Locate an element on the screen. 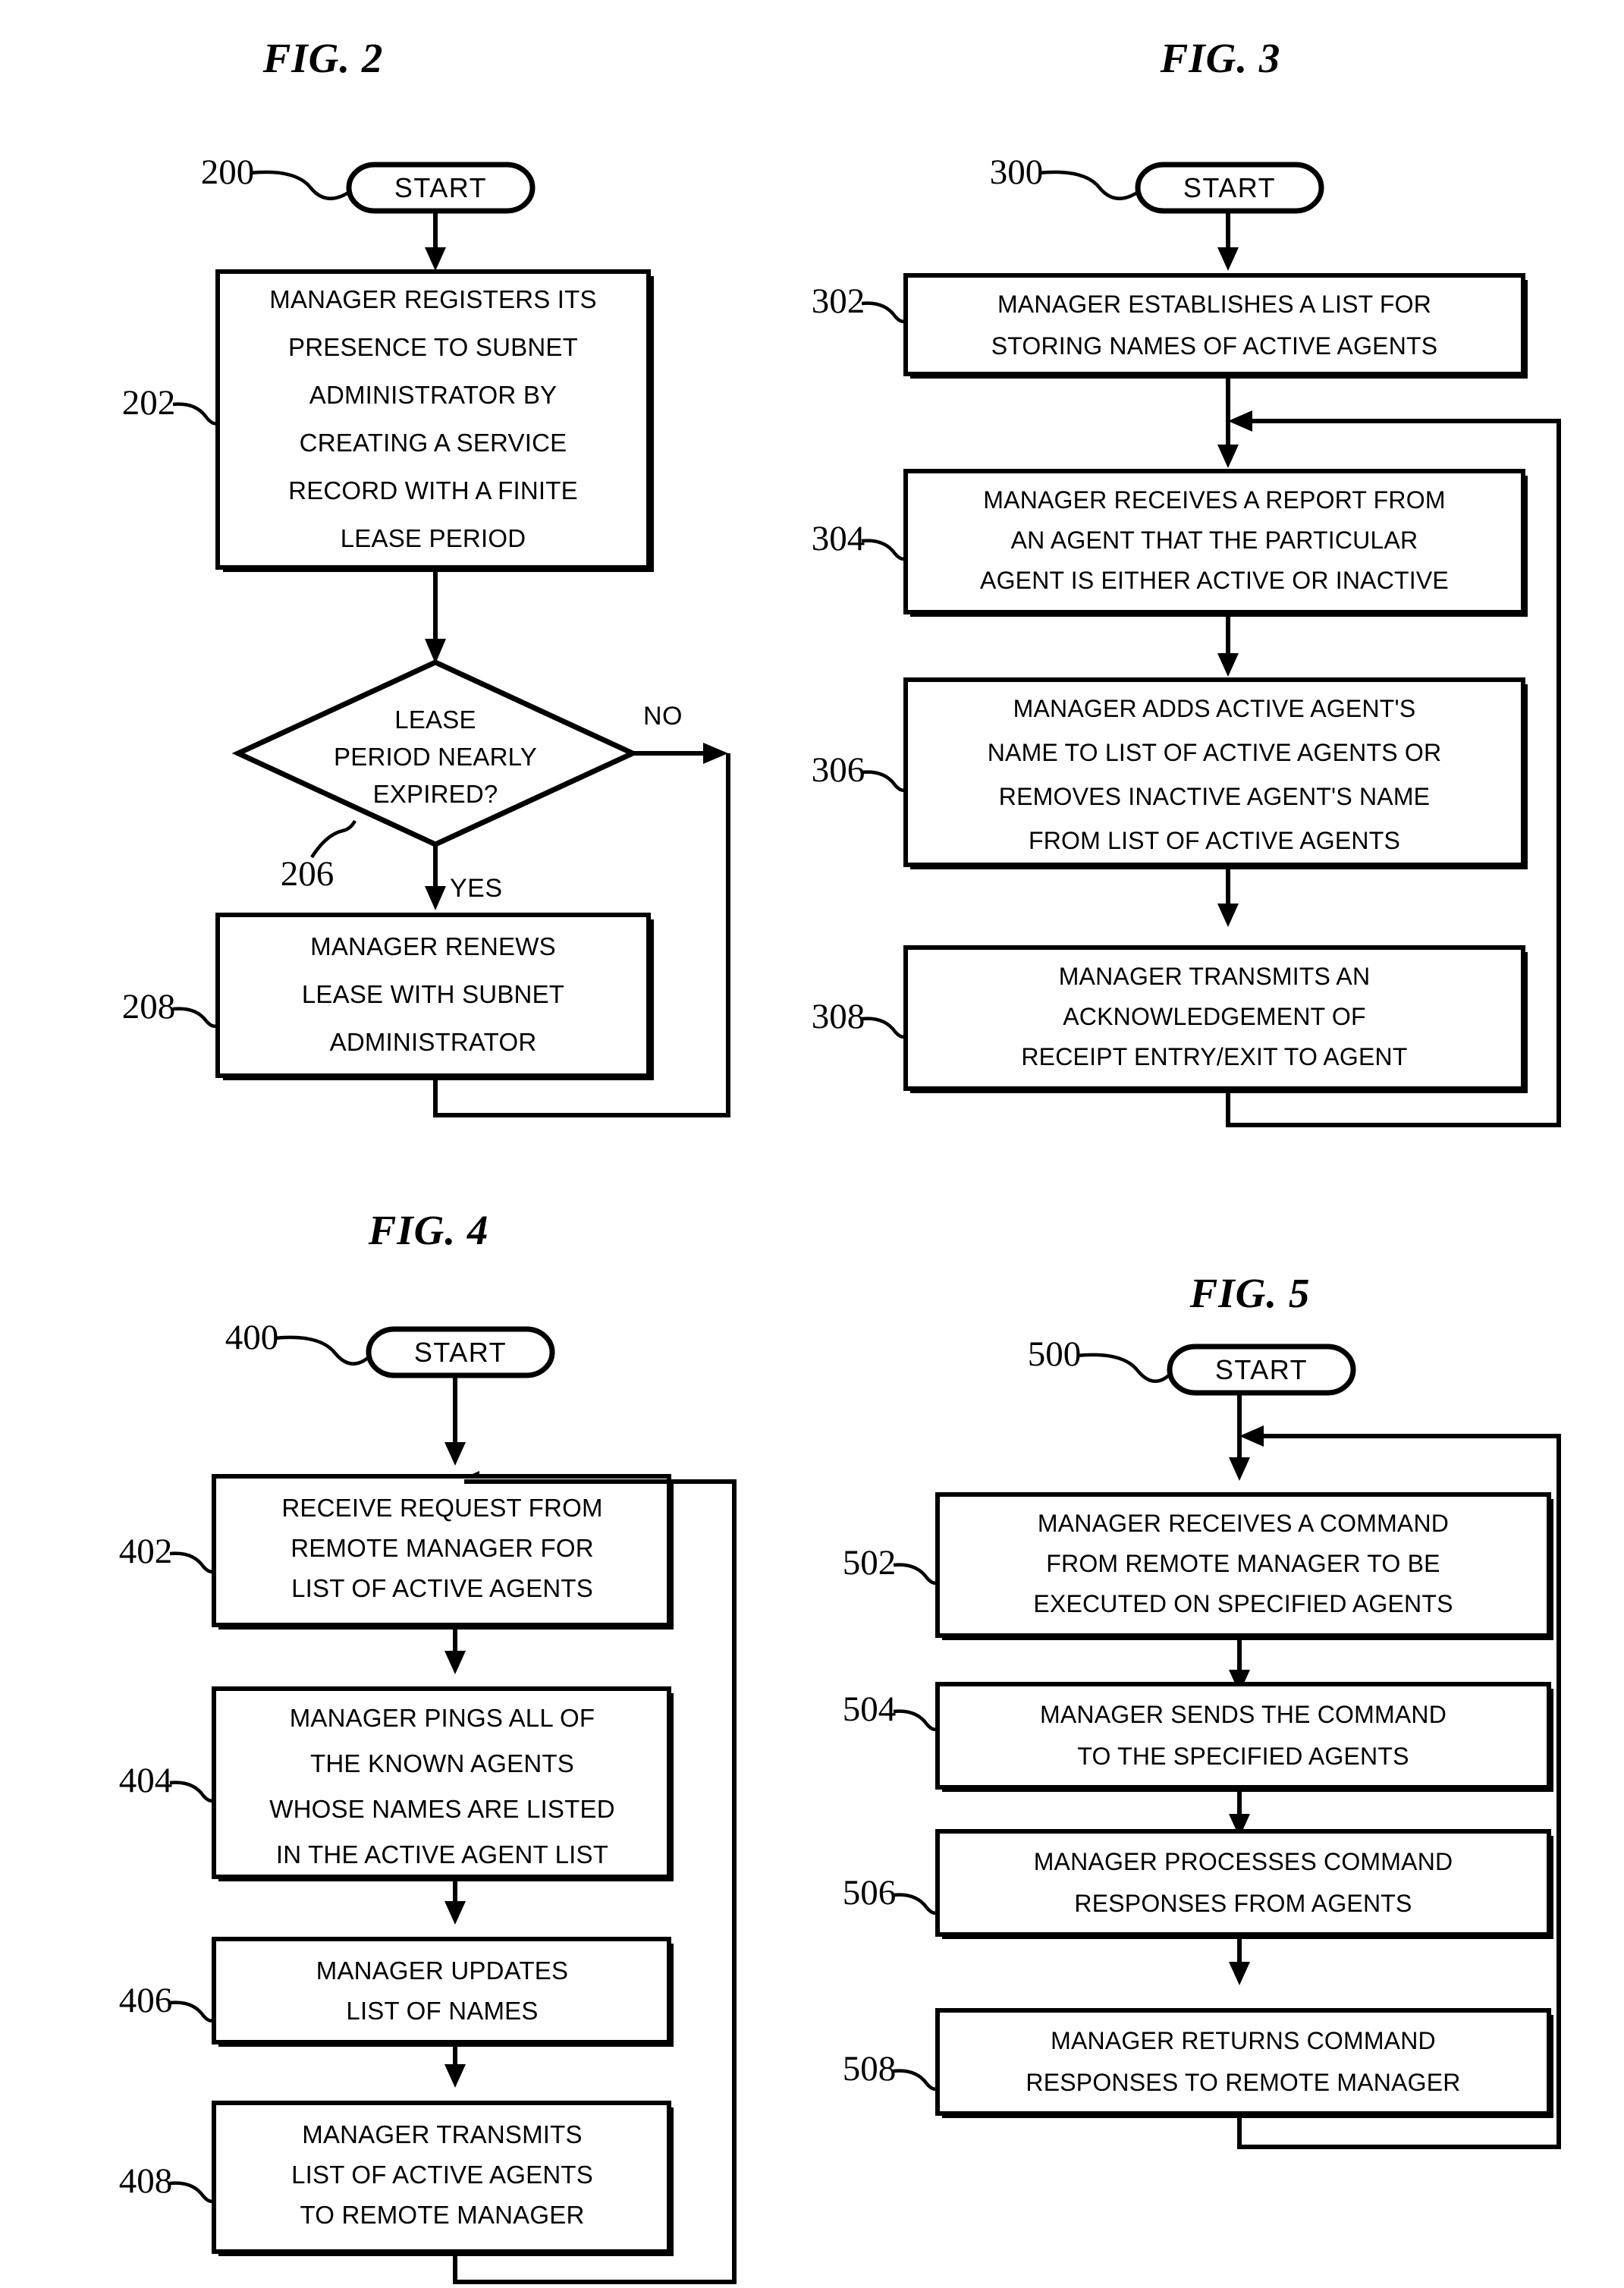  fig2-decision-206-line-2: PERIOD NEARLY is located at coordinates (435, 757).